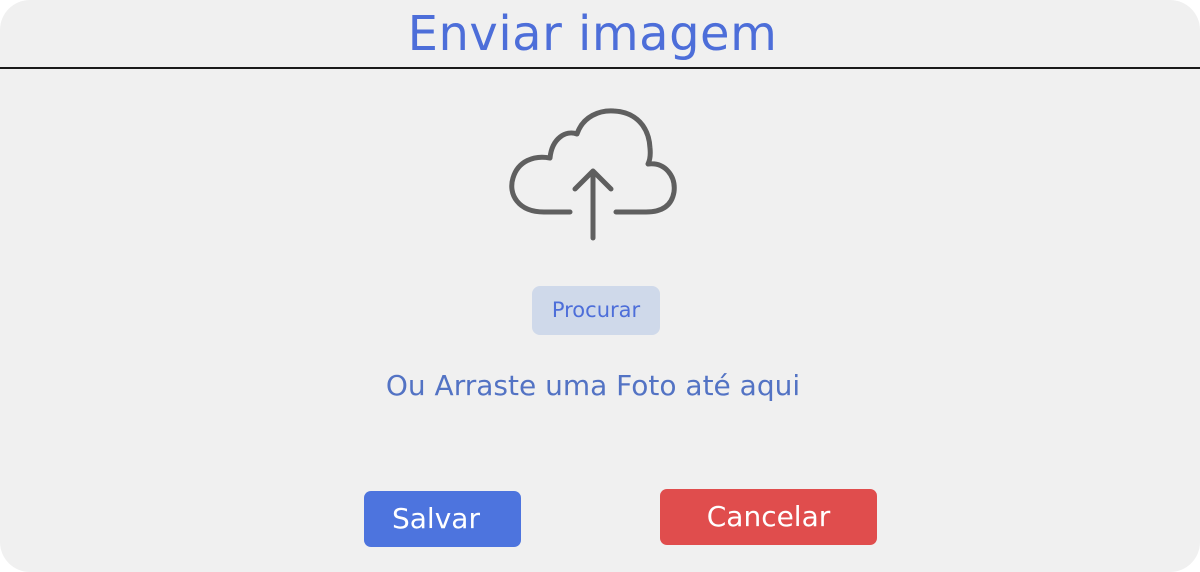  Describe the element at coordinates (593, 176) in the screenshot. I see `cloud-upload-icon` at that location.